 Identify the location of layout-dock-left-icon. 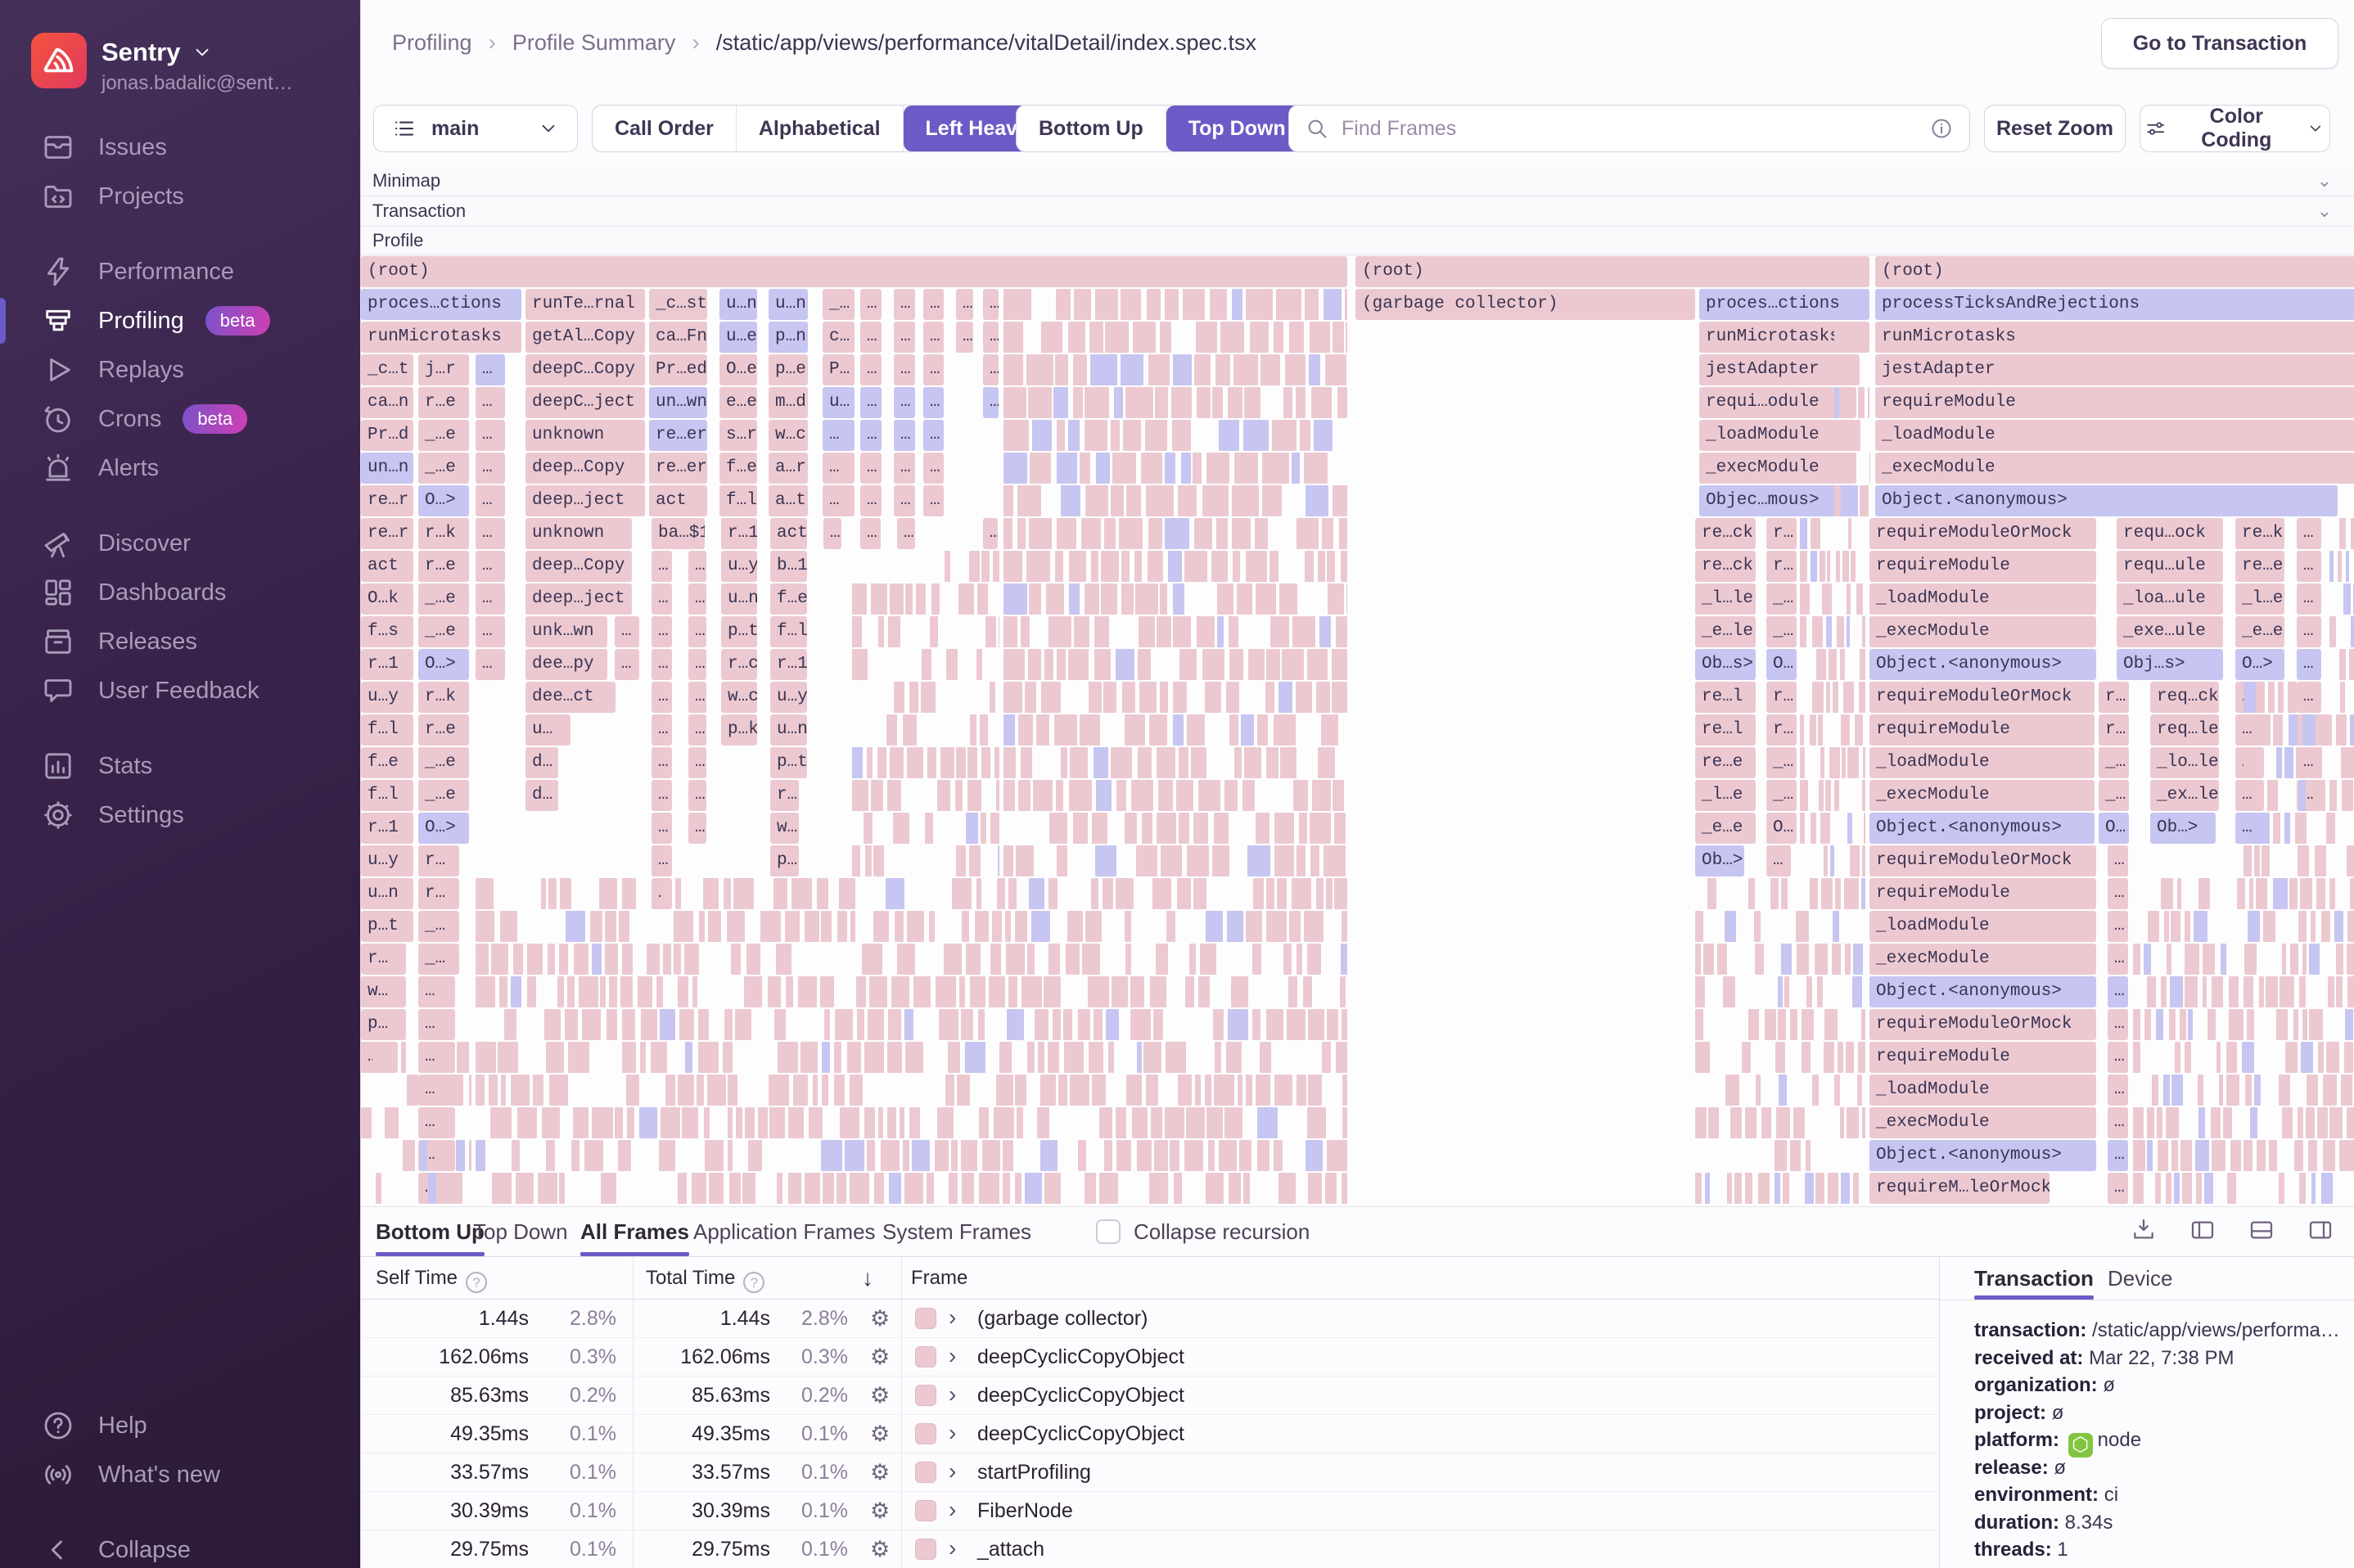
(2202, 1230).